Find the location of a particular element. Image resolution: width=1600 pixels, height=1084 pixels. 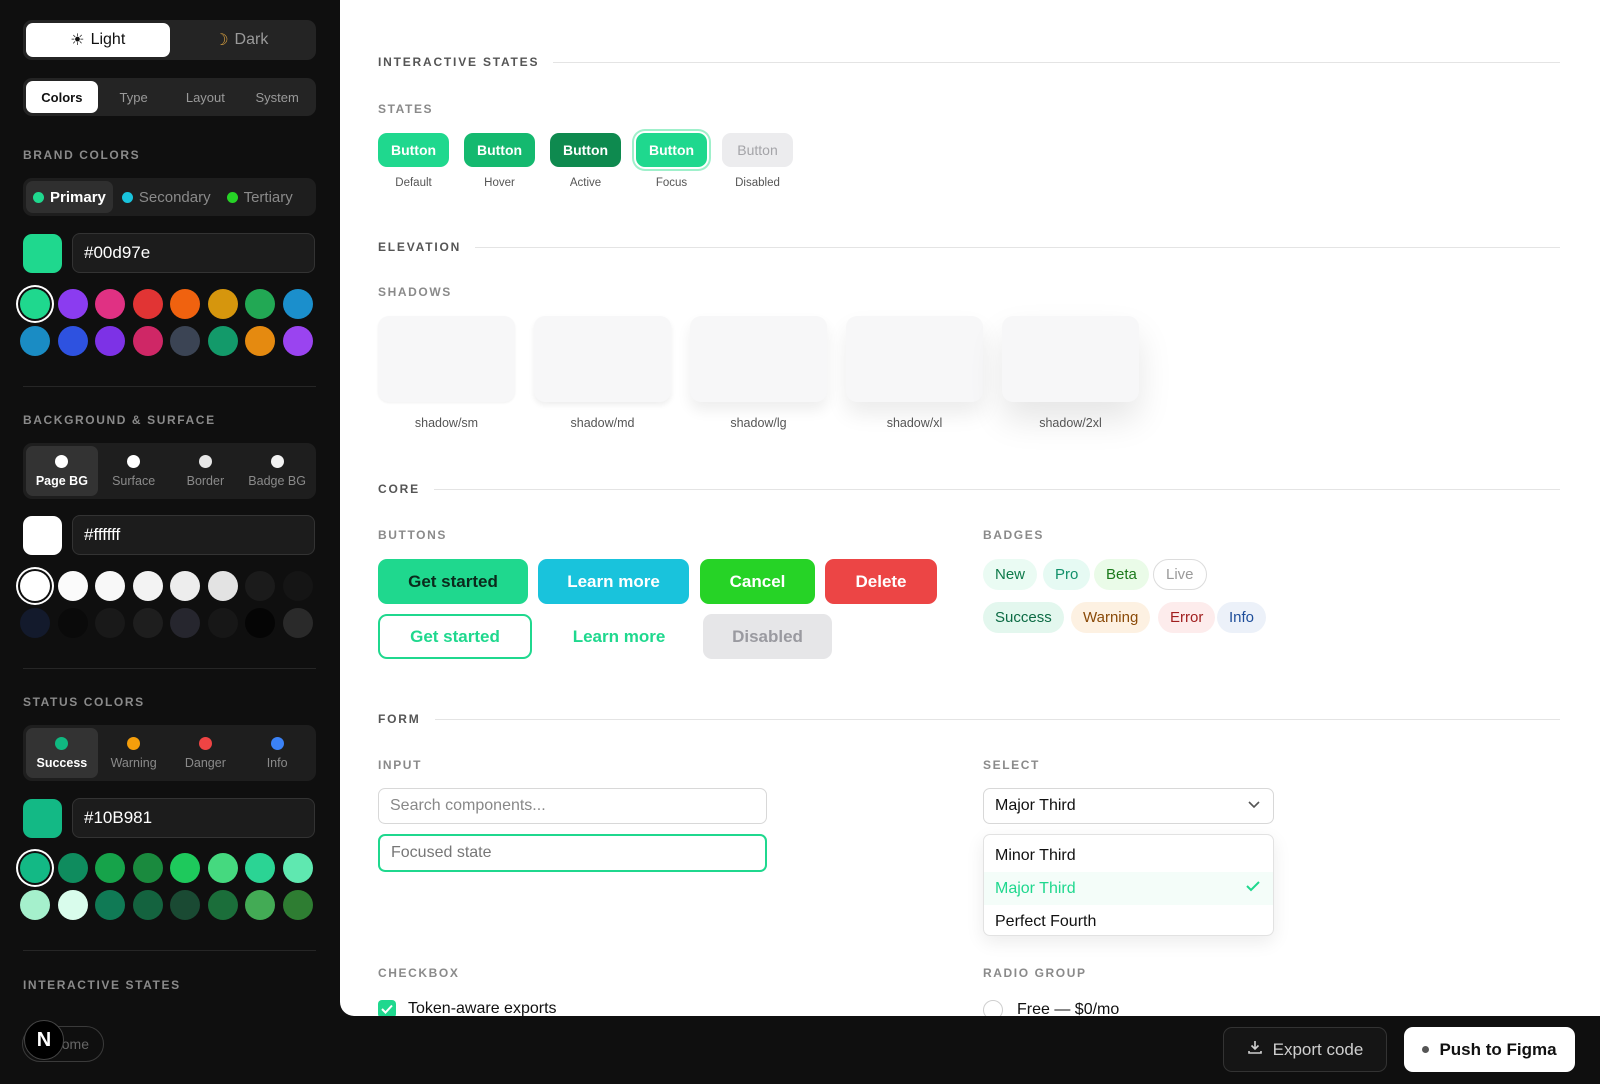

option-minor-third: Minor Third is located at coordinates (1128, 855).